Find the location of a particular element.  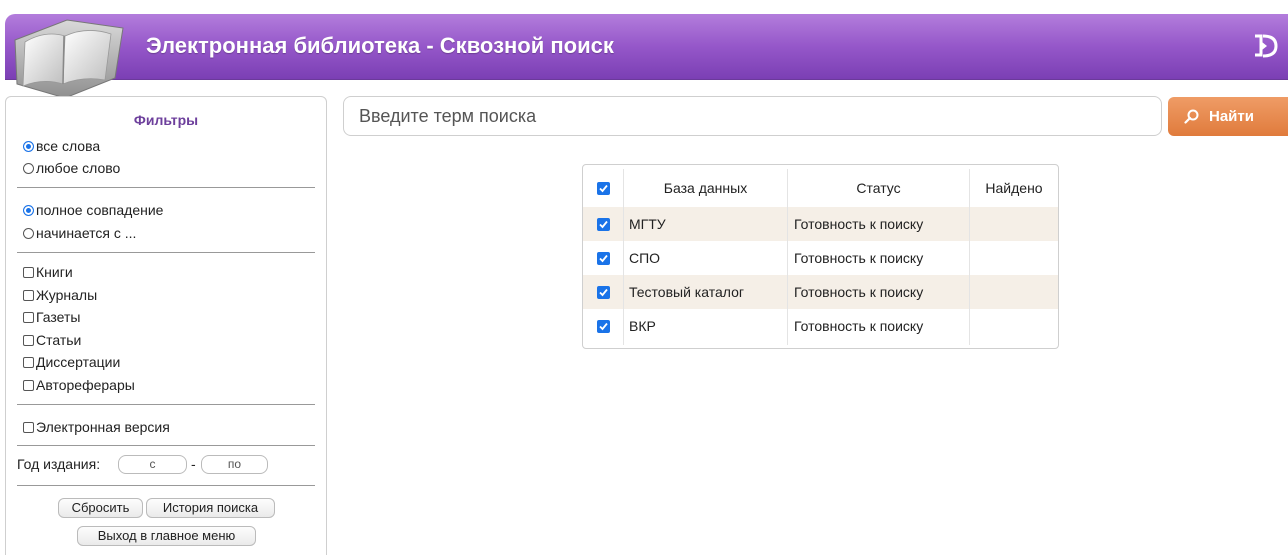

table-row: ВКР Готовность к поиску is located at coordinates (820, 326).